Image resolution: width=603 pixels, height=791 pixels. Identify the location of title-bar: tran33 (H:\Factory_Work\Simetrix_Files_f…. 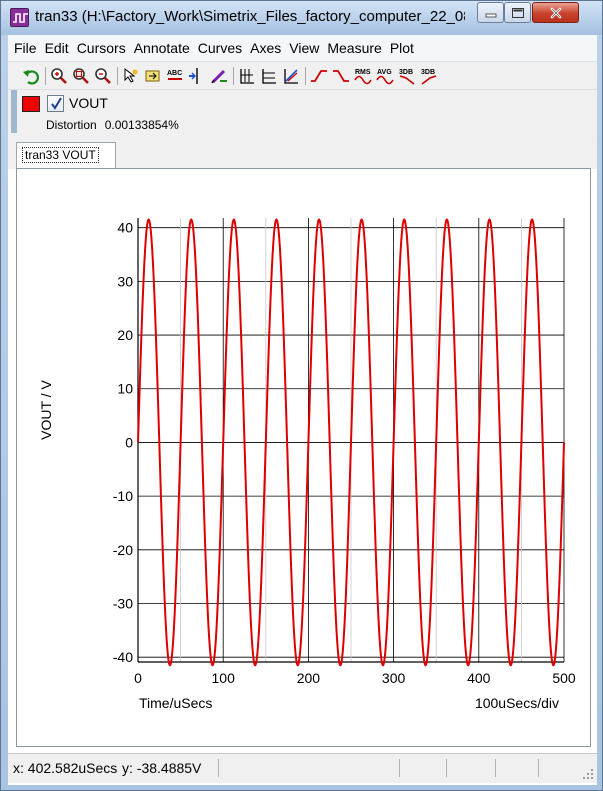
(301, 18).